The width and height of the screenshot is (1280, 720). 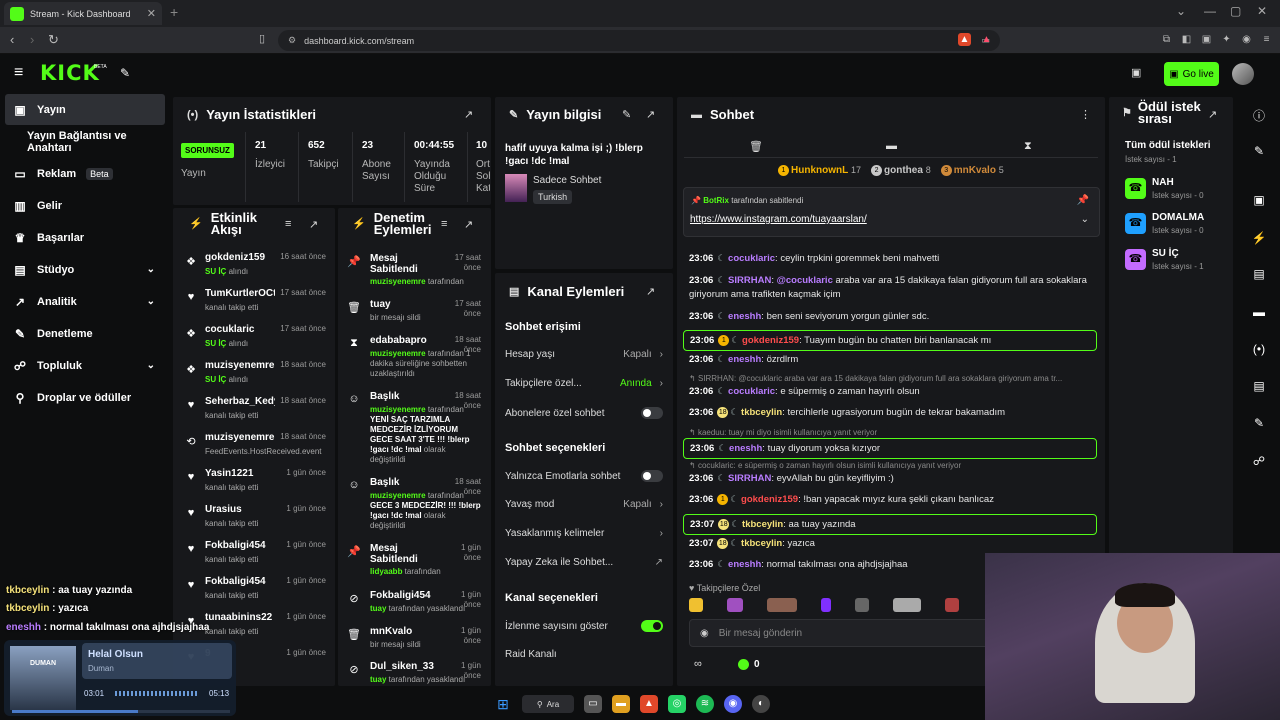 I want to click on menu-icon: ≡, so click(x=1266, y=39).